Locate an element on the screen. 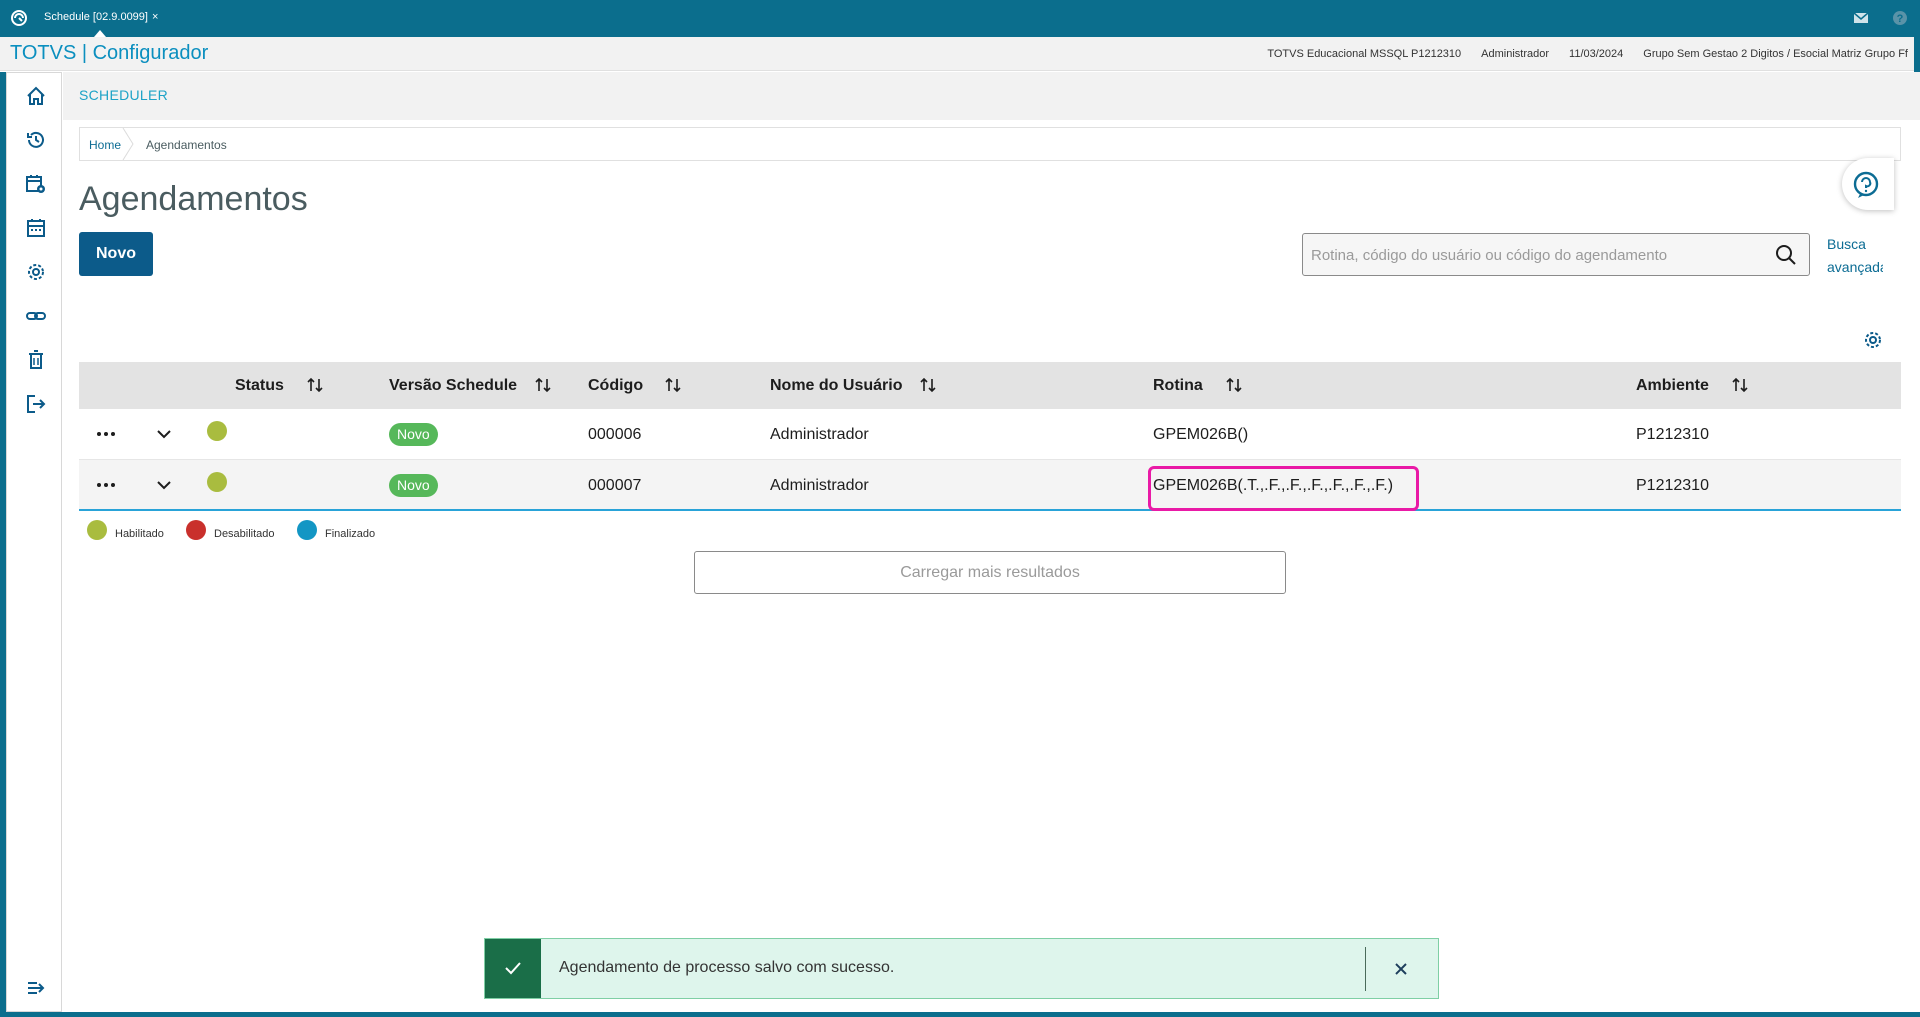 This screenshot has height=1017, width=1920. toast-divider is located at coordinates (1365, 969).